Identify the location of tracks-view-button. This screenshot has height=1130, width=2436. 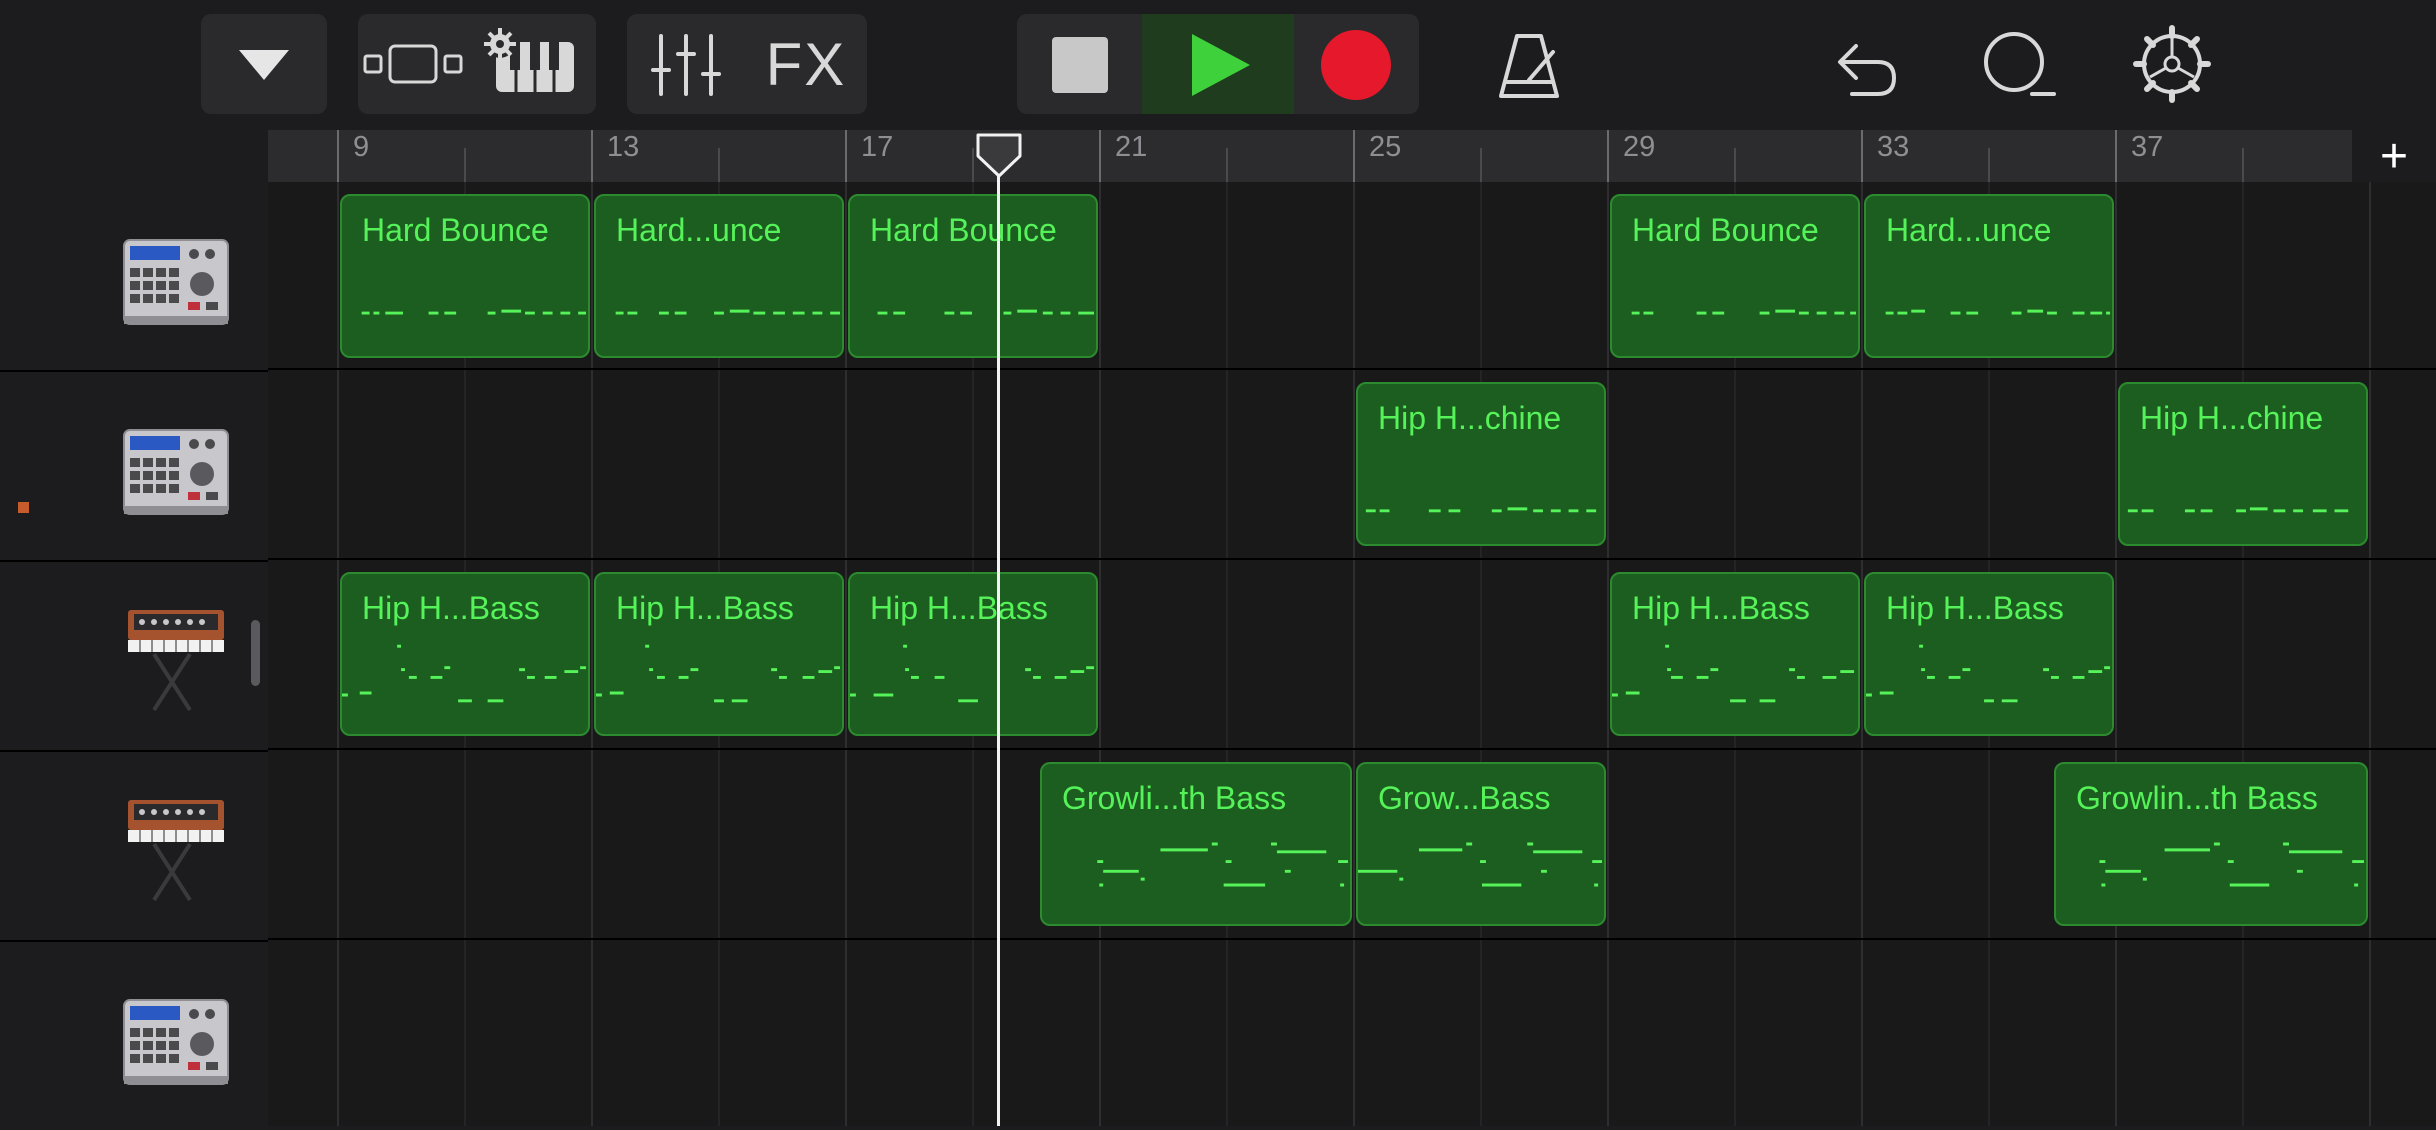
(416, 64).